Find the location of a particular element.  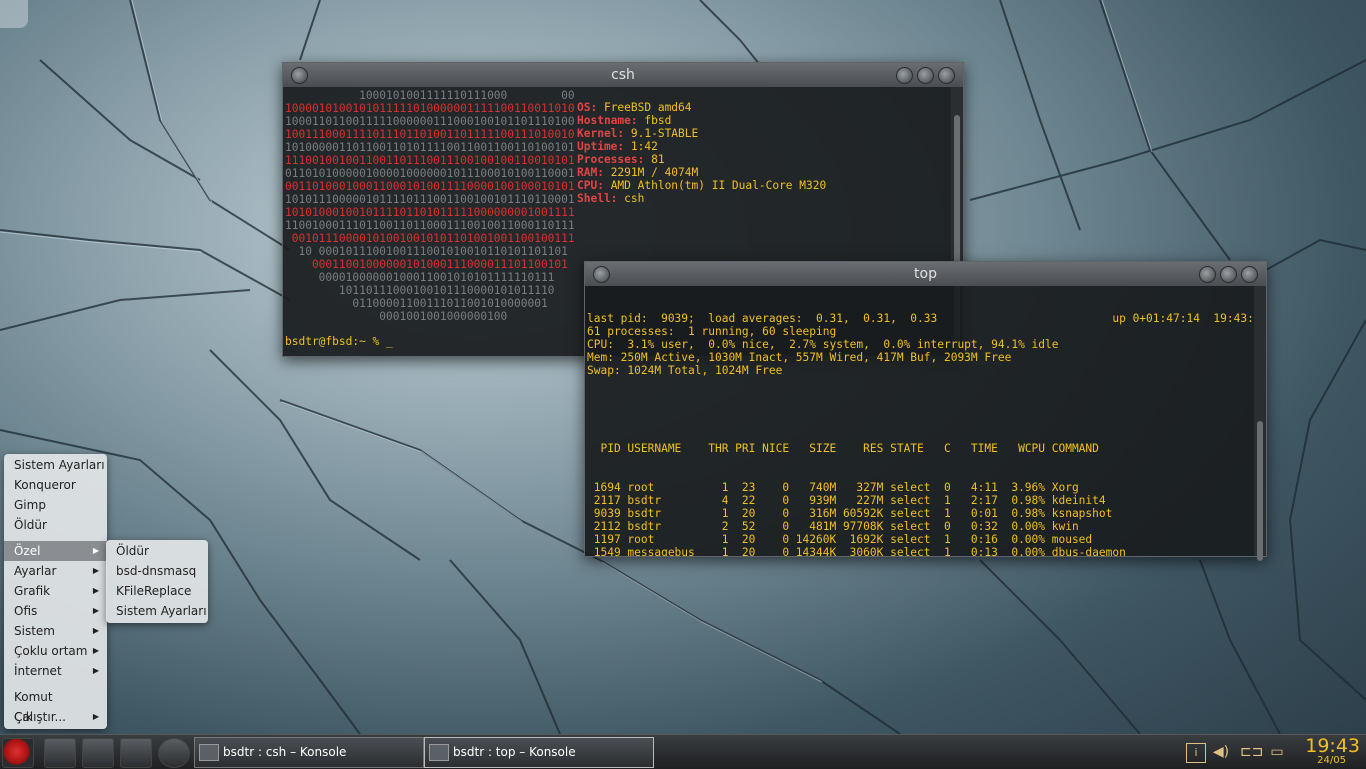

logo-line: 10110111000100101110000101011110 is located at coordinates (420, 290).